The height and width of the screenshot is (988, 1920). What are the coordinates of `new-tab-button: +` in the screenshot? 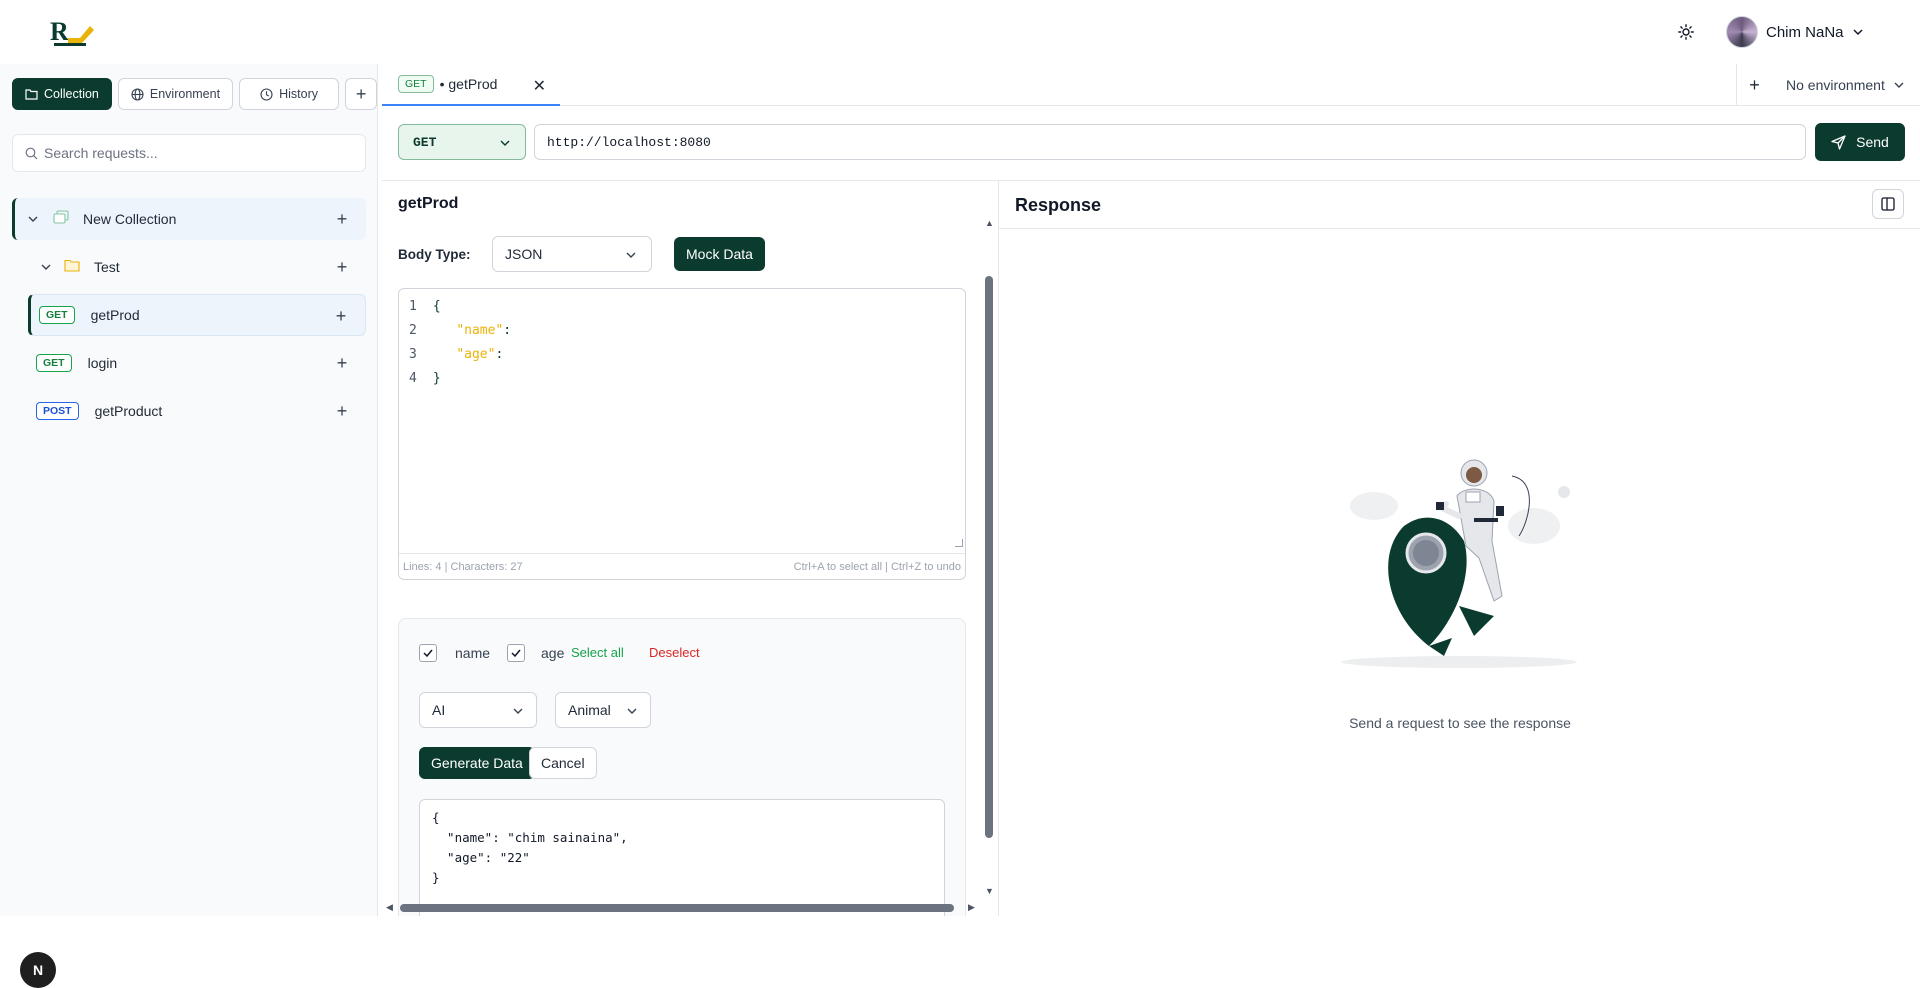 It's located at (1754, 85).